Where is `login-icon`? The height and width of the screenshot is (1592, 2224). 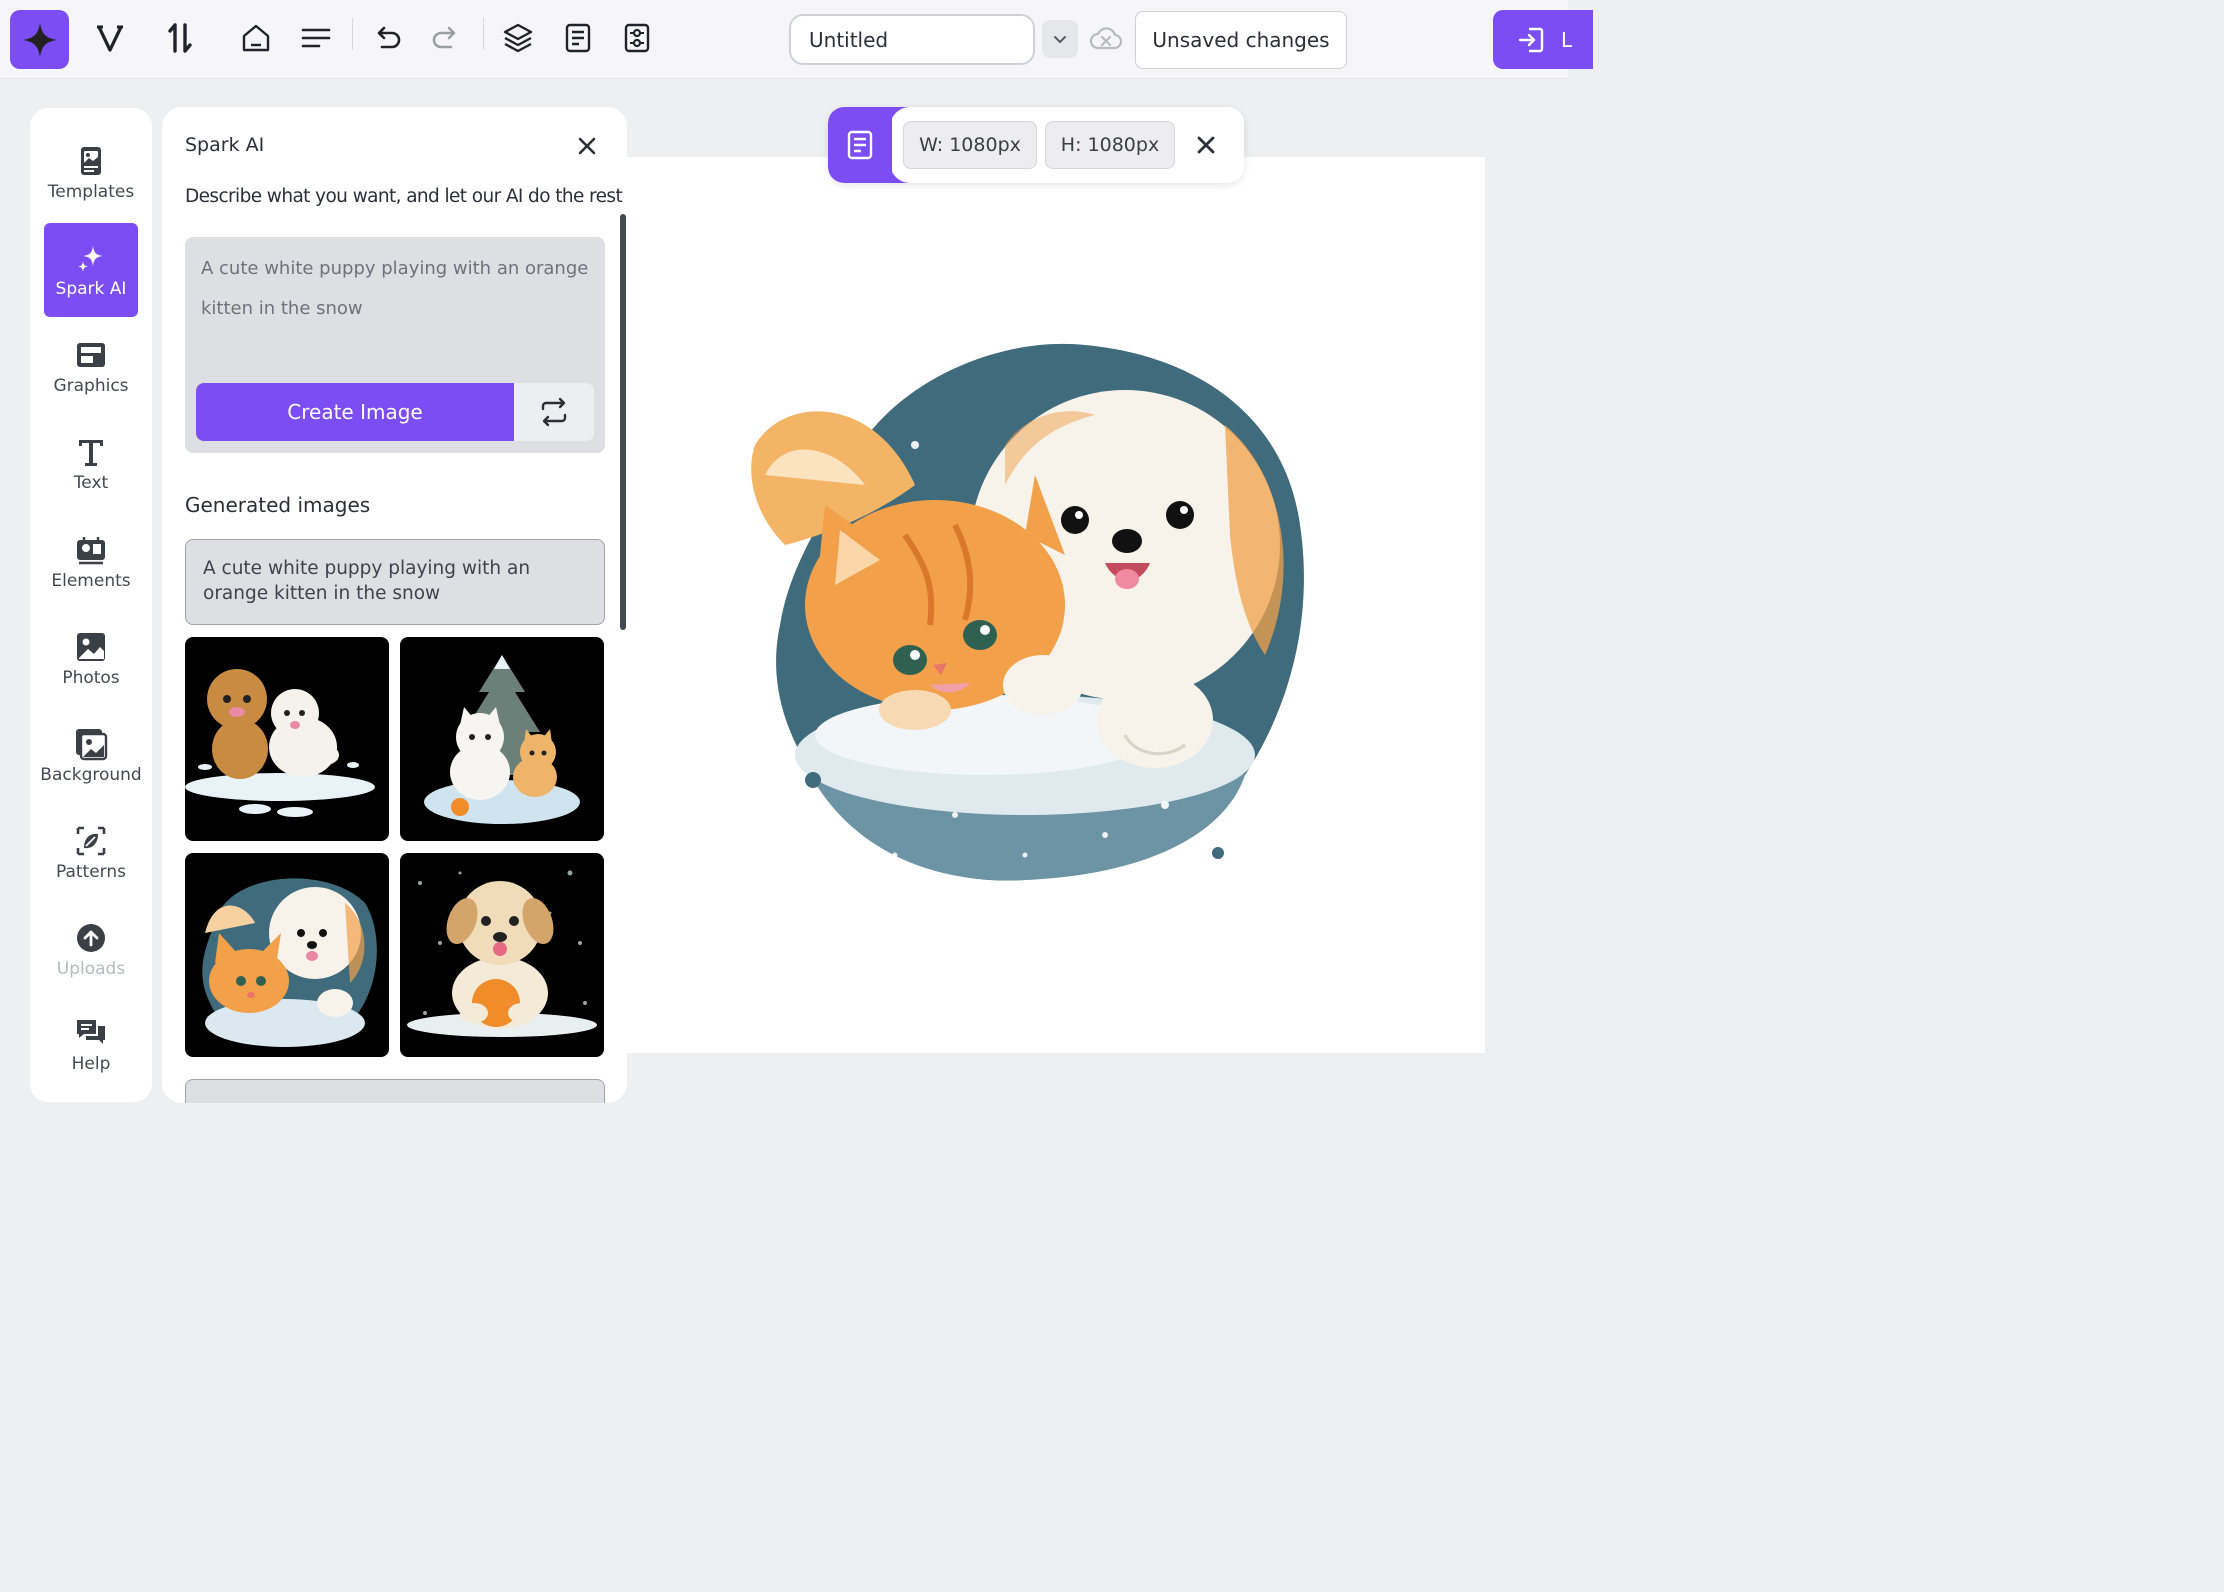
login-icon is located at coordinates (1531, 39).